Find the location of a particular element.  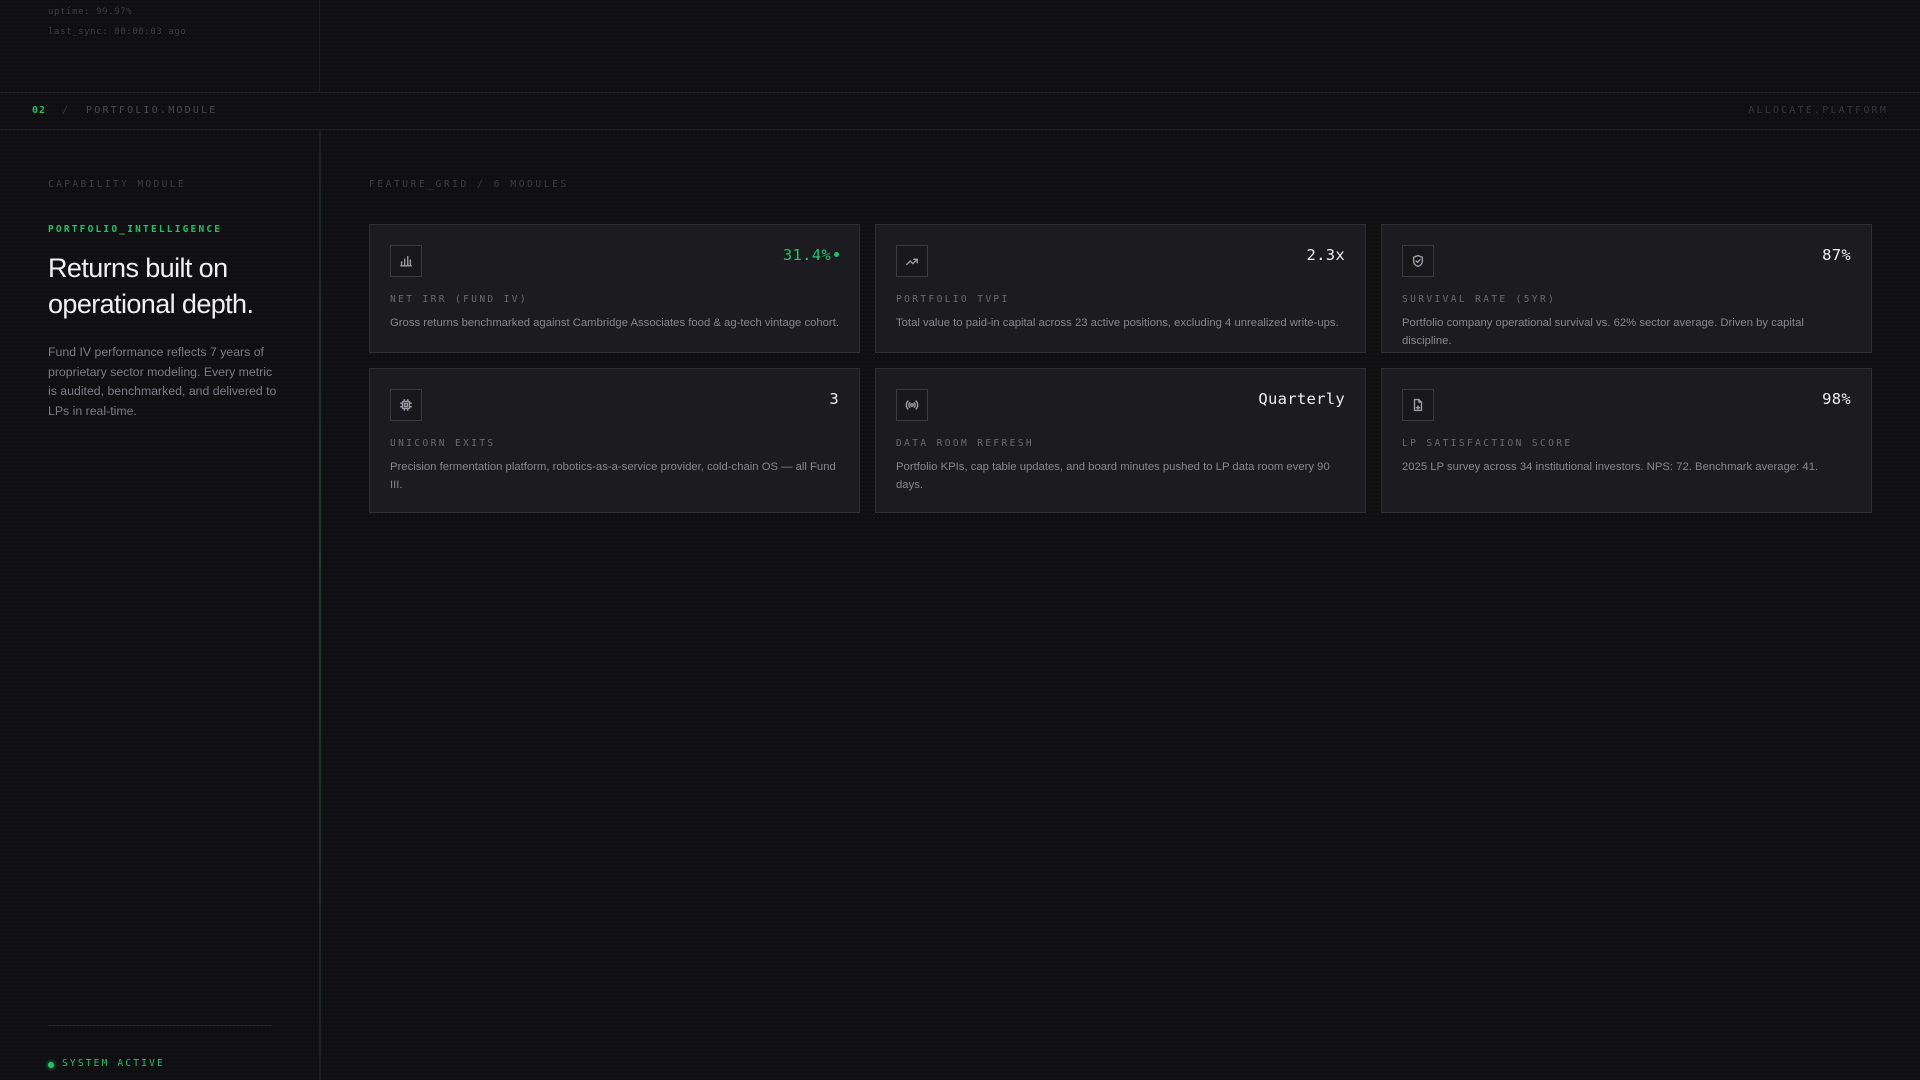

system-header: uptime: 99.97% last_sync: 00:00:03 ago is located at coordinates (960, 46).